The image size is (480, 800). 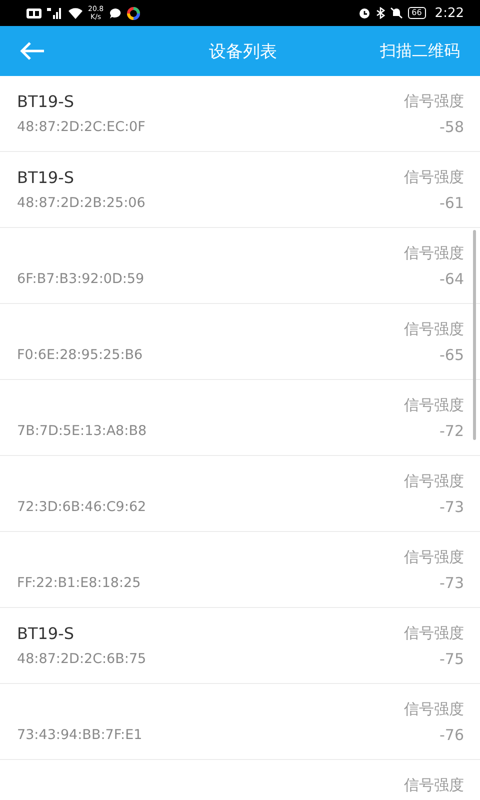 I want to click on scan-qr-button: 扫描二维码, so click(x=420, y=51).